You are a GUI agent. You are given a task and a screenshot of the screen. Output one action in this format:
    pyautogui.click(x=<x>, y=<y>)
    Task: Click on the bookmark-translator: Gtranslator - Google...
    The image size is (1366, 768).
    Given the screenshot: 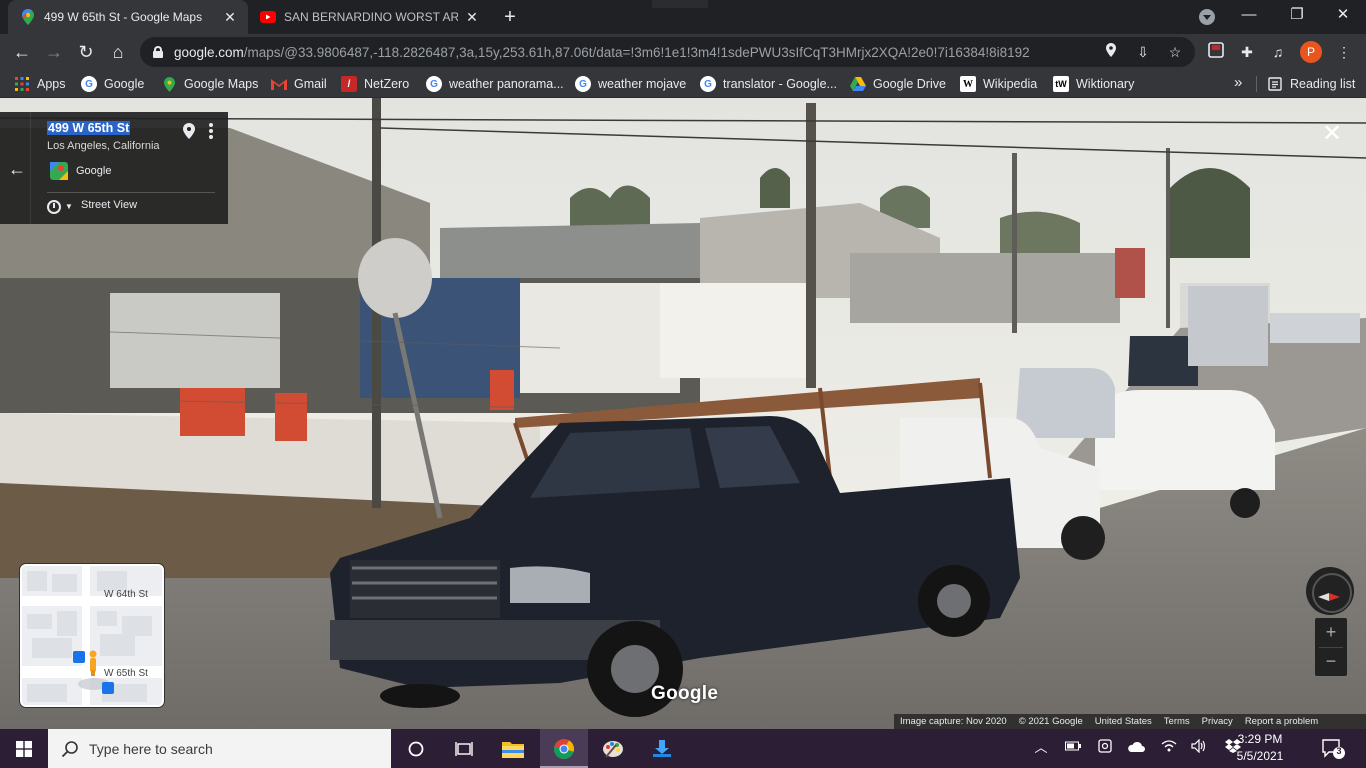 What is the action you would take?
    pyautogui.click(x=768, y=84)
    